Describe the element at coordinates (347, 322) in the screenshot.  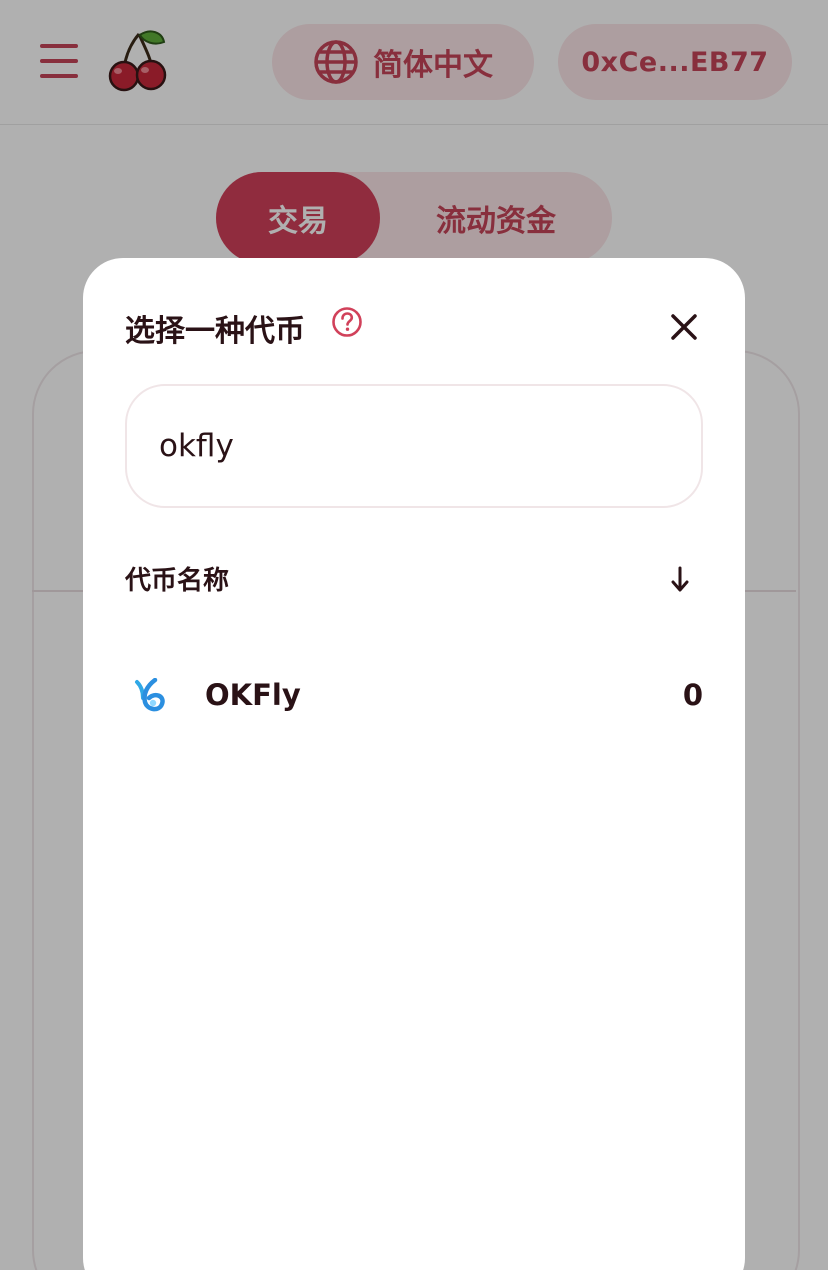
I see `question-icon` at that location.